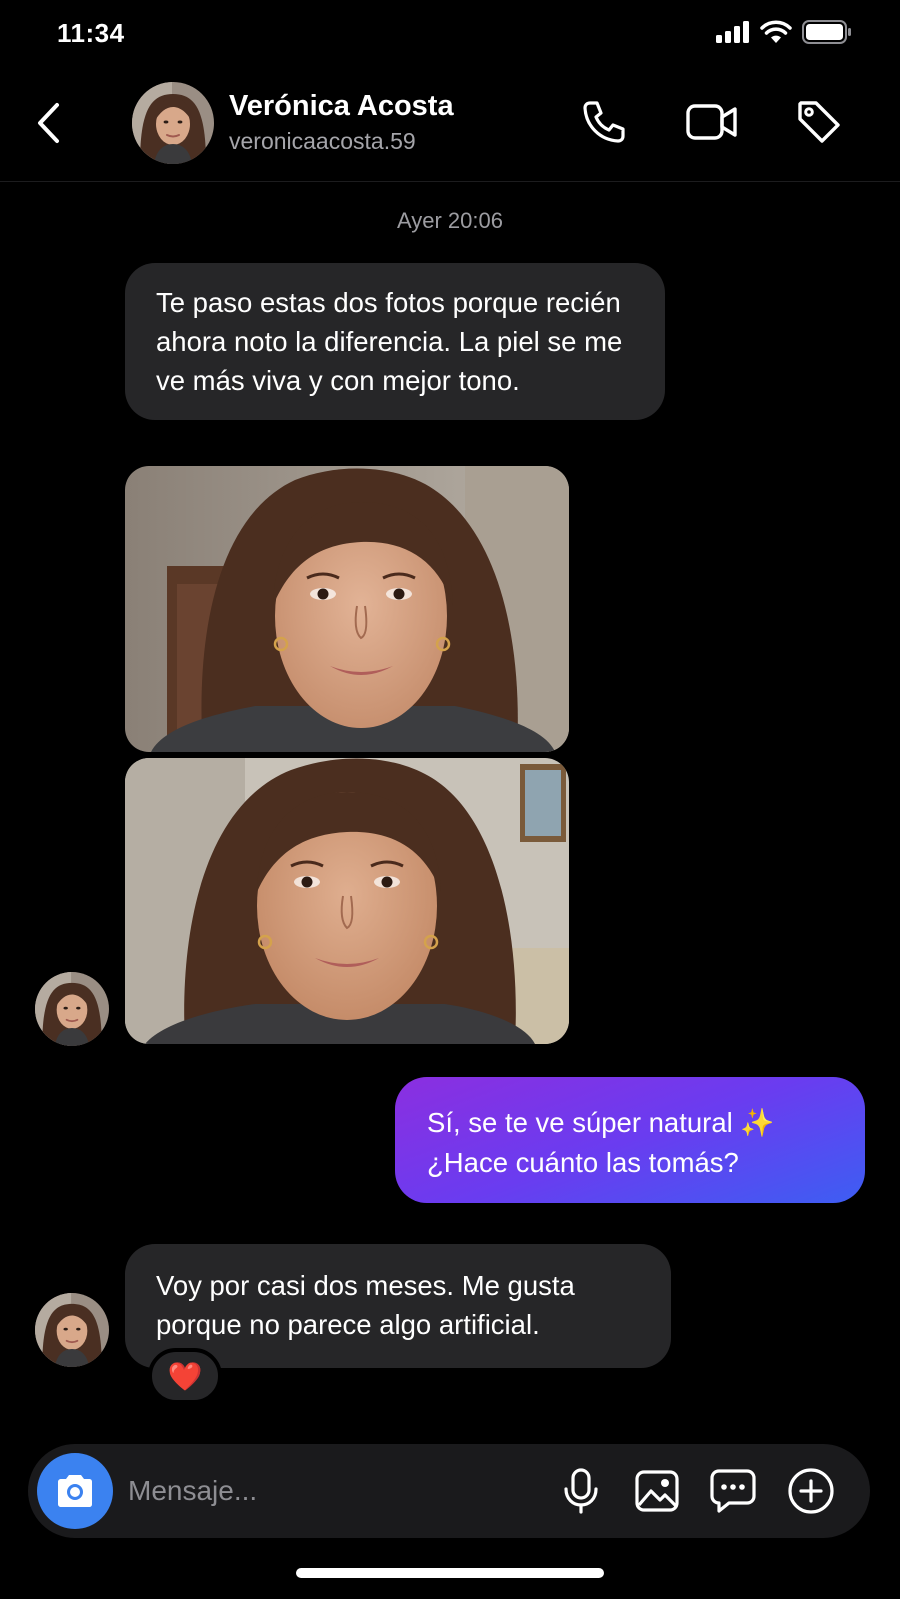 Image resolution: width=900 pixels, height=1599 pixels. What do you see at coordinates (450, 126) in the screenshot?
I see `conversation-header: Verónica Acosta veronicaacosta.59` at bounding box center [450, 126].